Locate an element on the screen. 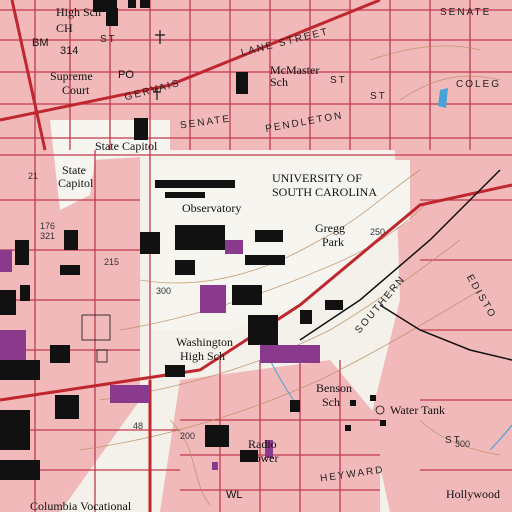 This screenshot has height=512, width=512. label-court: Court is located at coordinates (76, 90).